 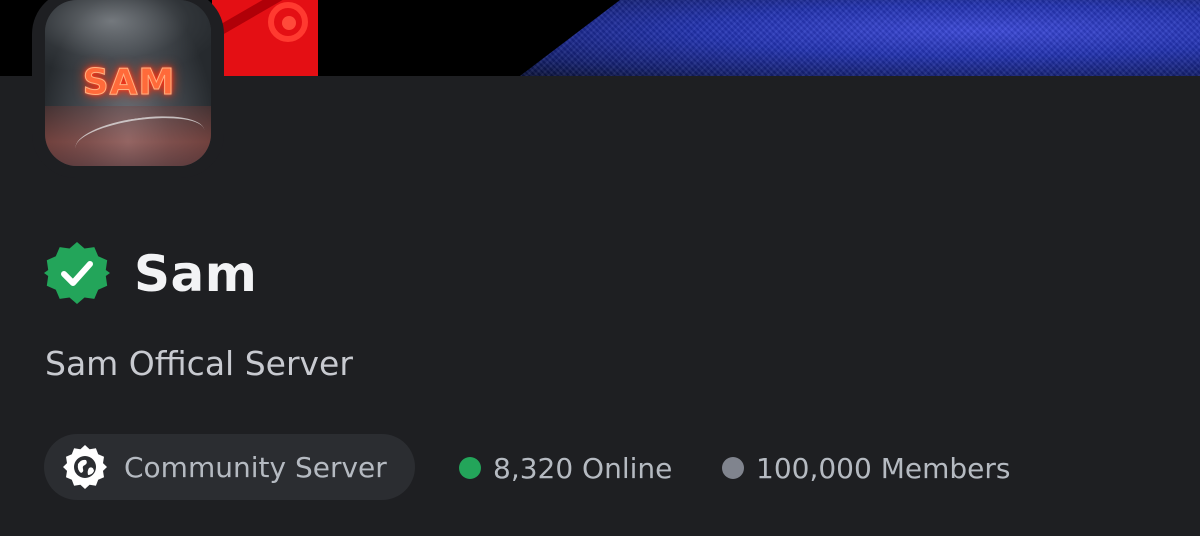 What do you see at coordinates (196, 274) in the screenshot?
I see `server-name: Sam` at bounding box center [196, 274].